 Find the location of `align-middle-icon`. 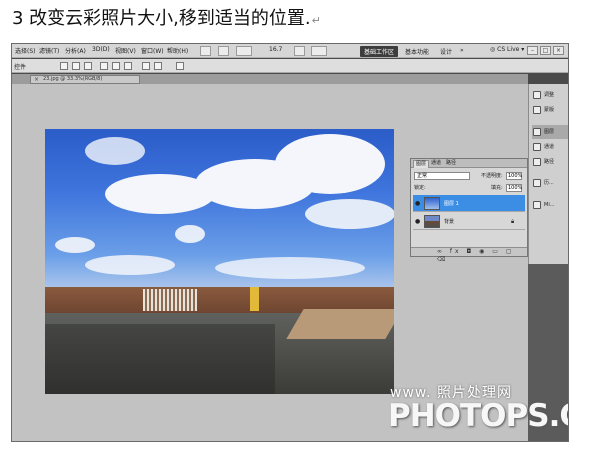

align-middle-icon is located at coordinates (76, 66).